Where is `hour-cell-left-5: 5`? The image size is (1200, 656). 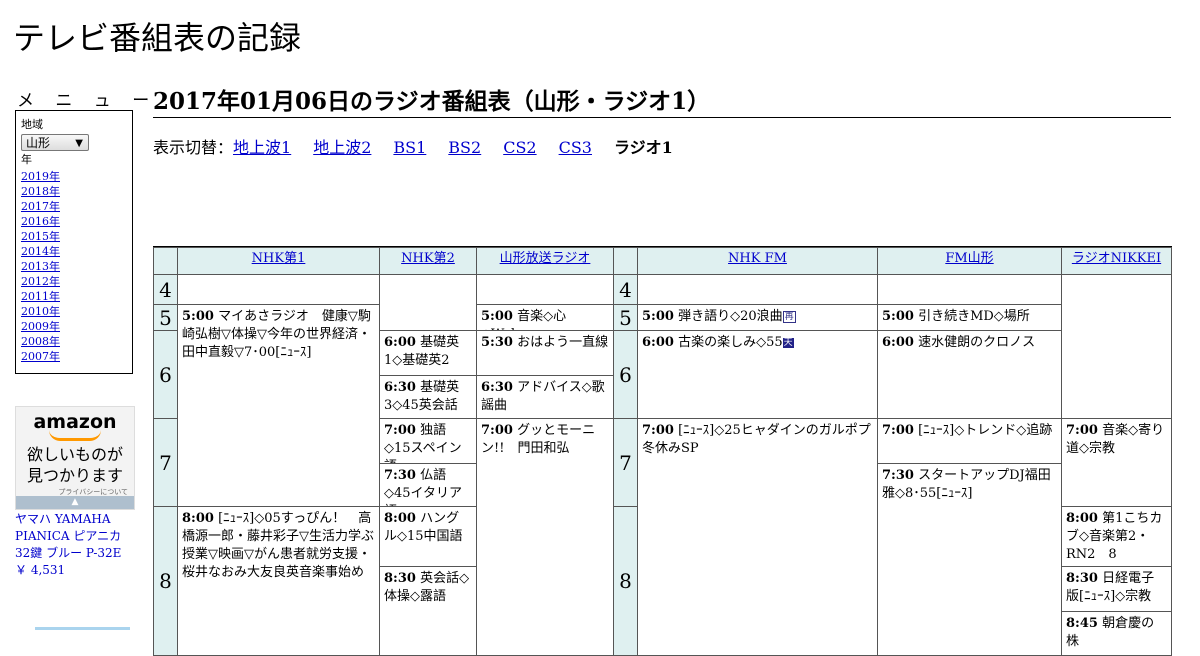
hour-cell-left-5: 5 is located at coordinates (165, 317).